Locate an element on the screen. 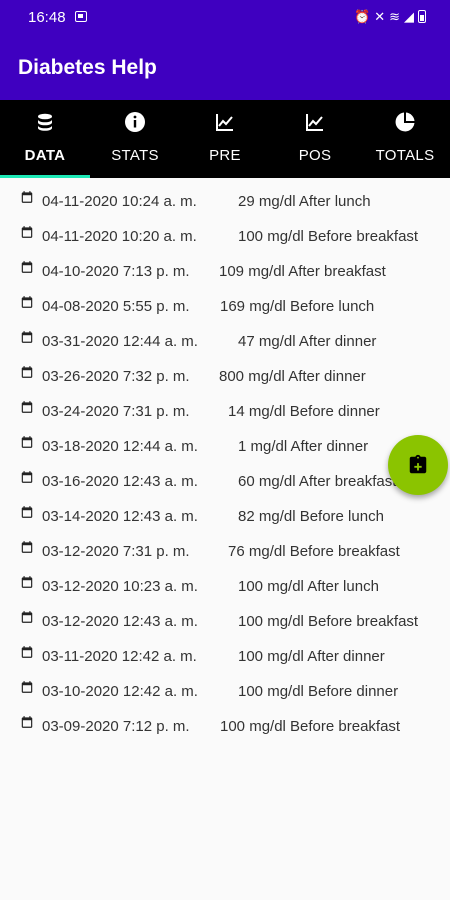  record-value: 60 mg/dl After breakfast is located at coordinates (317, 481).